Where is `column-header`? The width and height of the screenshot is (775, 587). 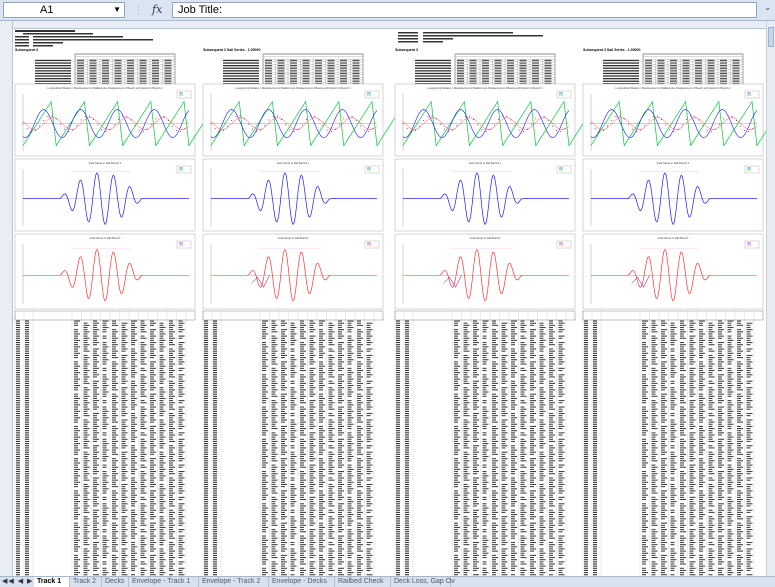
column-header is located at coordinates (389, 25).